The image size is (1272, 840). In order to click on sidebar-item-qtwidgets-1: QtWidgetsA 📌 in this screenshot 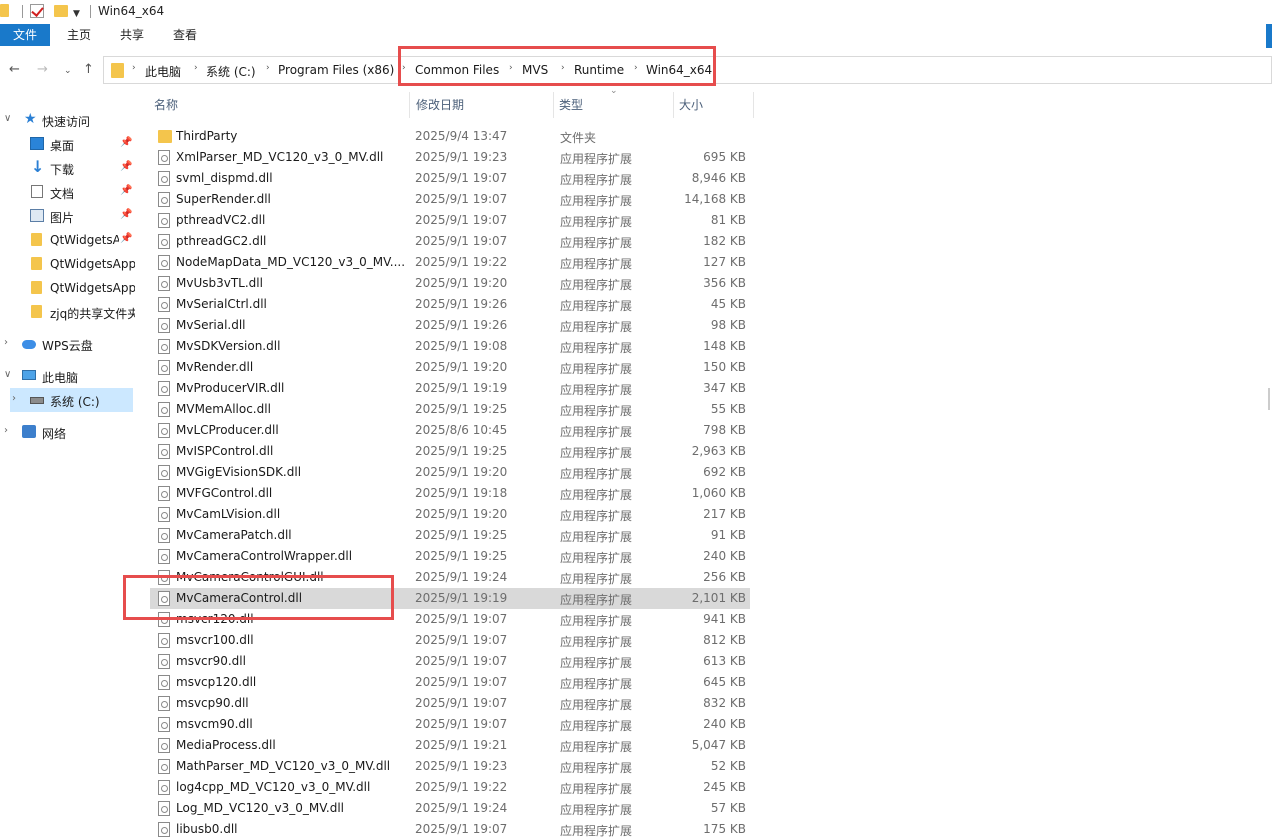, I will do `click(67, 240)`.